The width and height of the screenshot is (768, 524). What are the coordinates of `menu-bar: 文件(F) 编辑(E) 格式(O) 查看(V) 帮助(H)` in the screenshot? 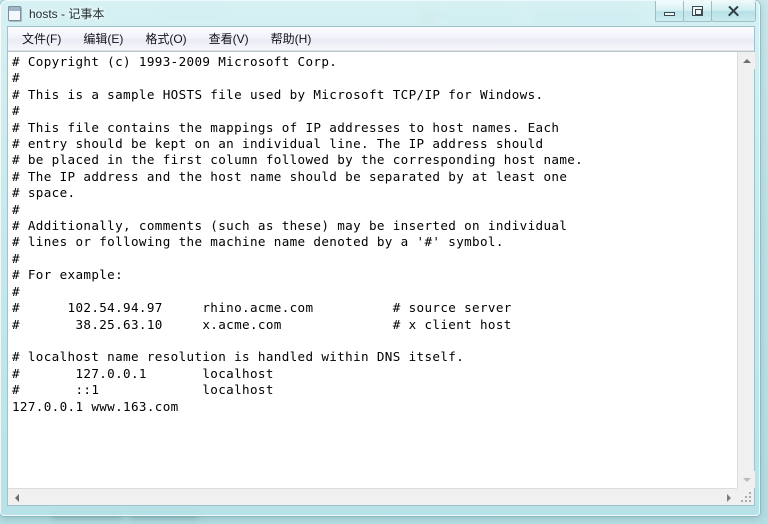 It's located at (381, 39).